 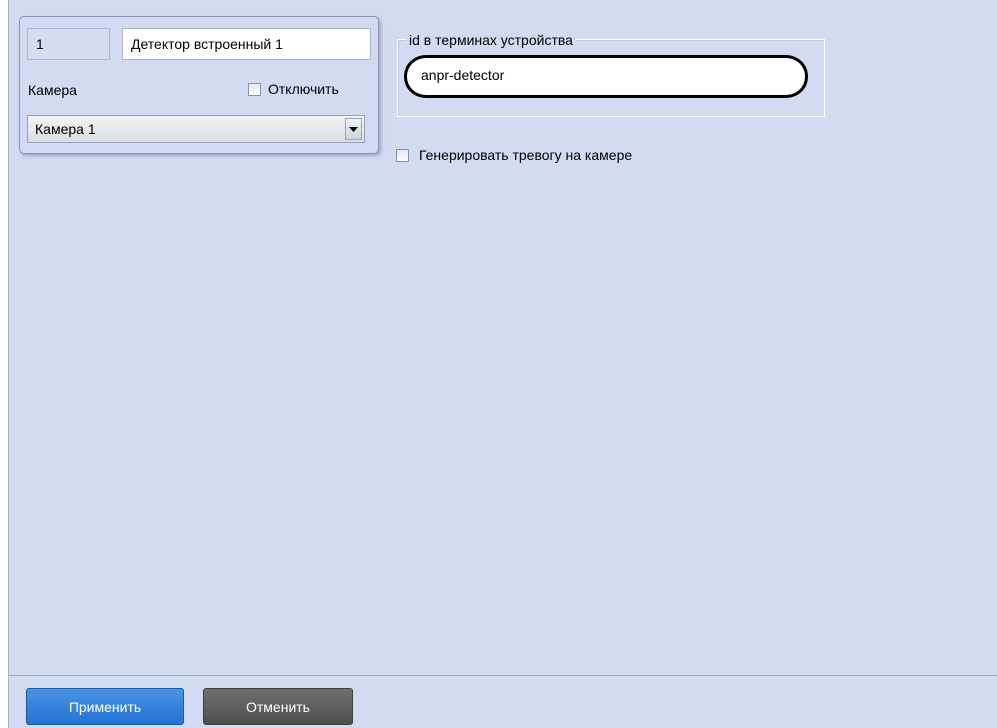 What do you see at coordinates (353, 129) in the screenshot?
I see `chevron-down-icon` at bounding box center [353, 129].